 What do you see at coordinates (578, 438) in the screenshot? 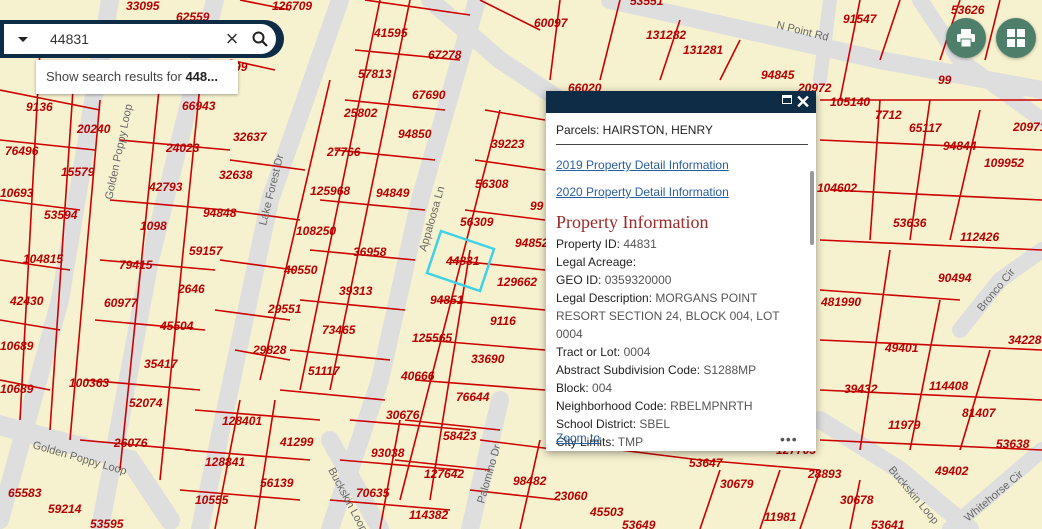
I see `zoom-to-link: Zoom to` at bounding box center [578, 438].